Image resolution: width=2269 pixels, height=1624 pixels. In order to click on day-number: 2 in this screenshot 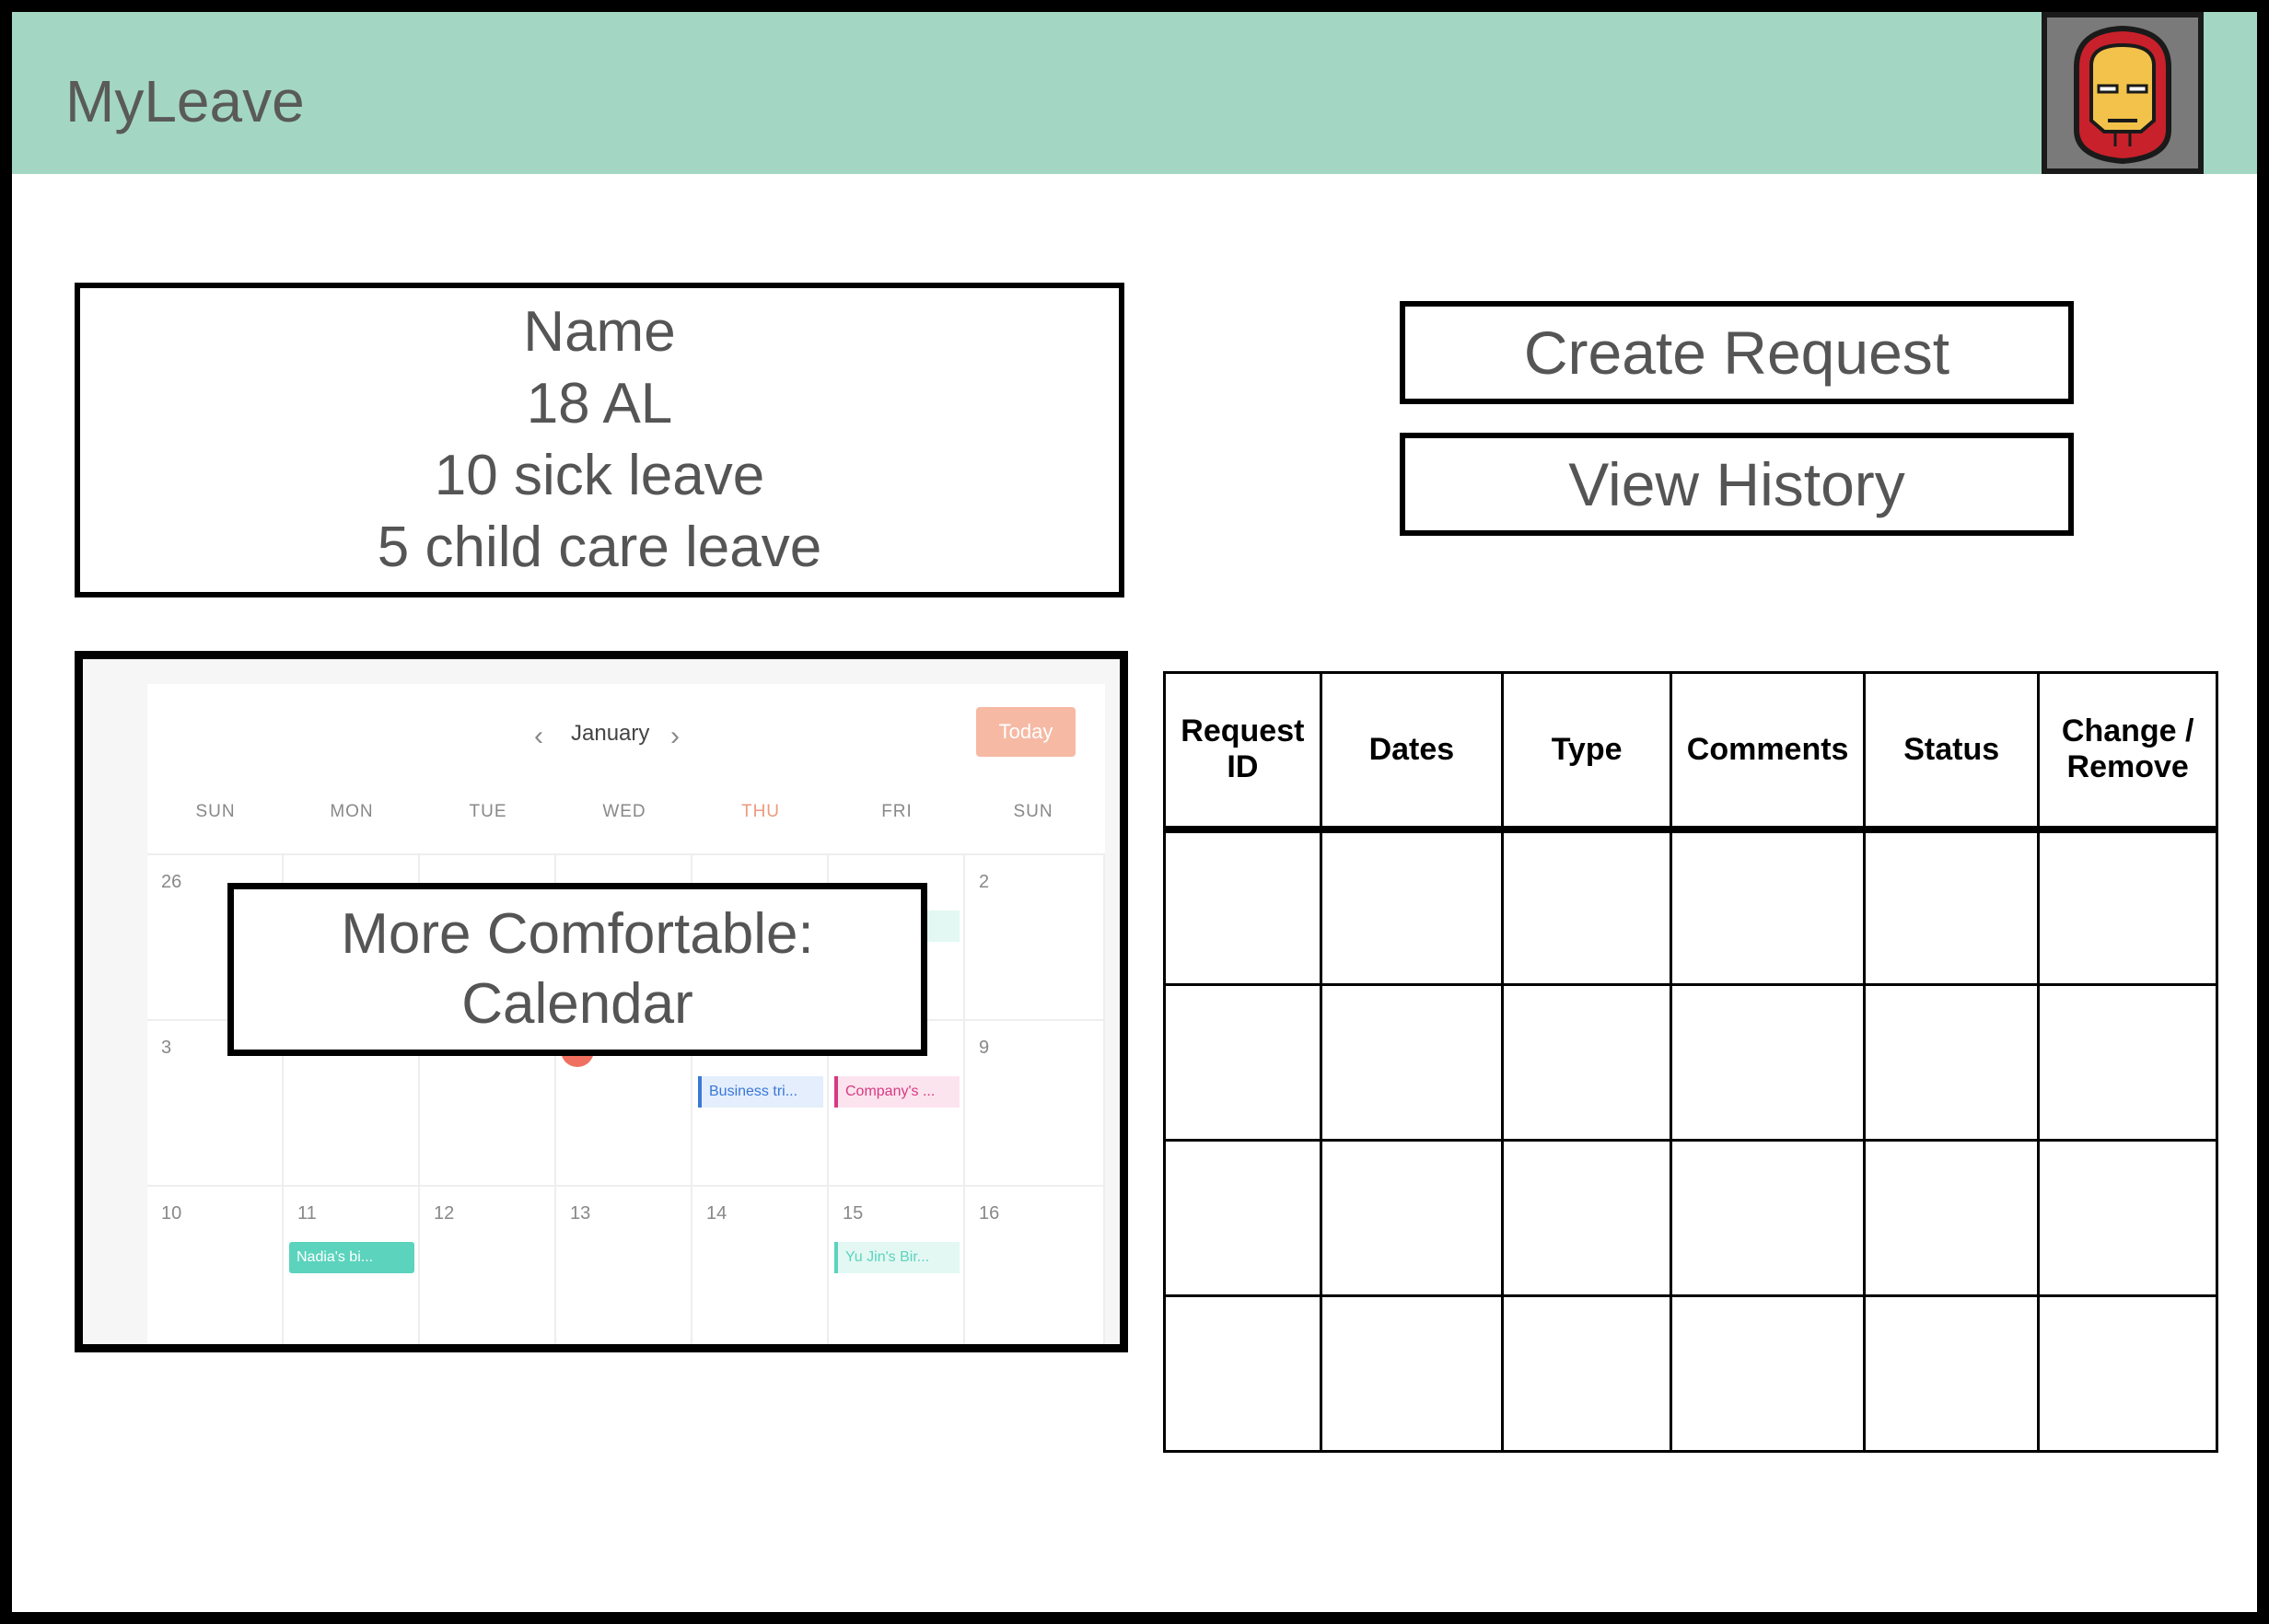, I will do `click(984, 882)`.